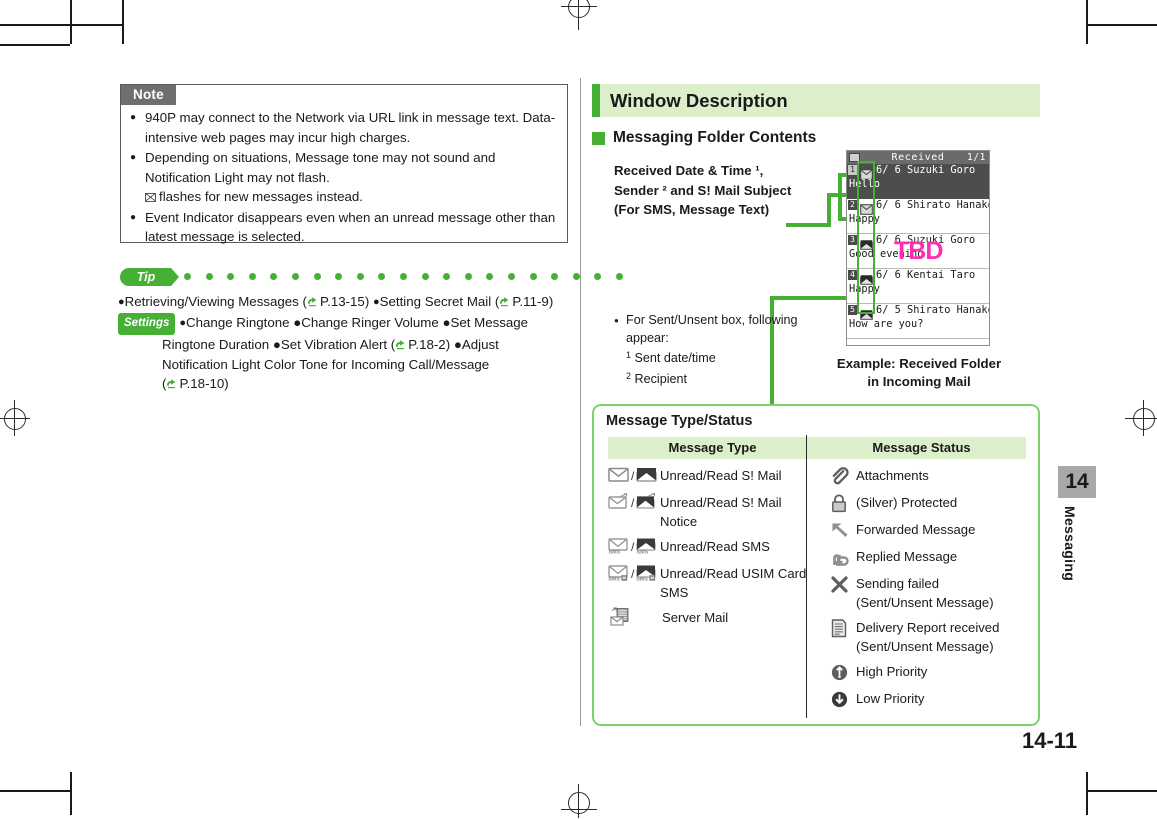  I want to click on reply-arrow-icon, so click(839, 557).